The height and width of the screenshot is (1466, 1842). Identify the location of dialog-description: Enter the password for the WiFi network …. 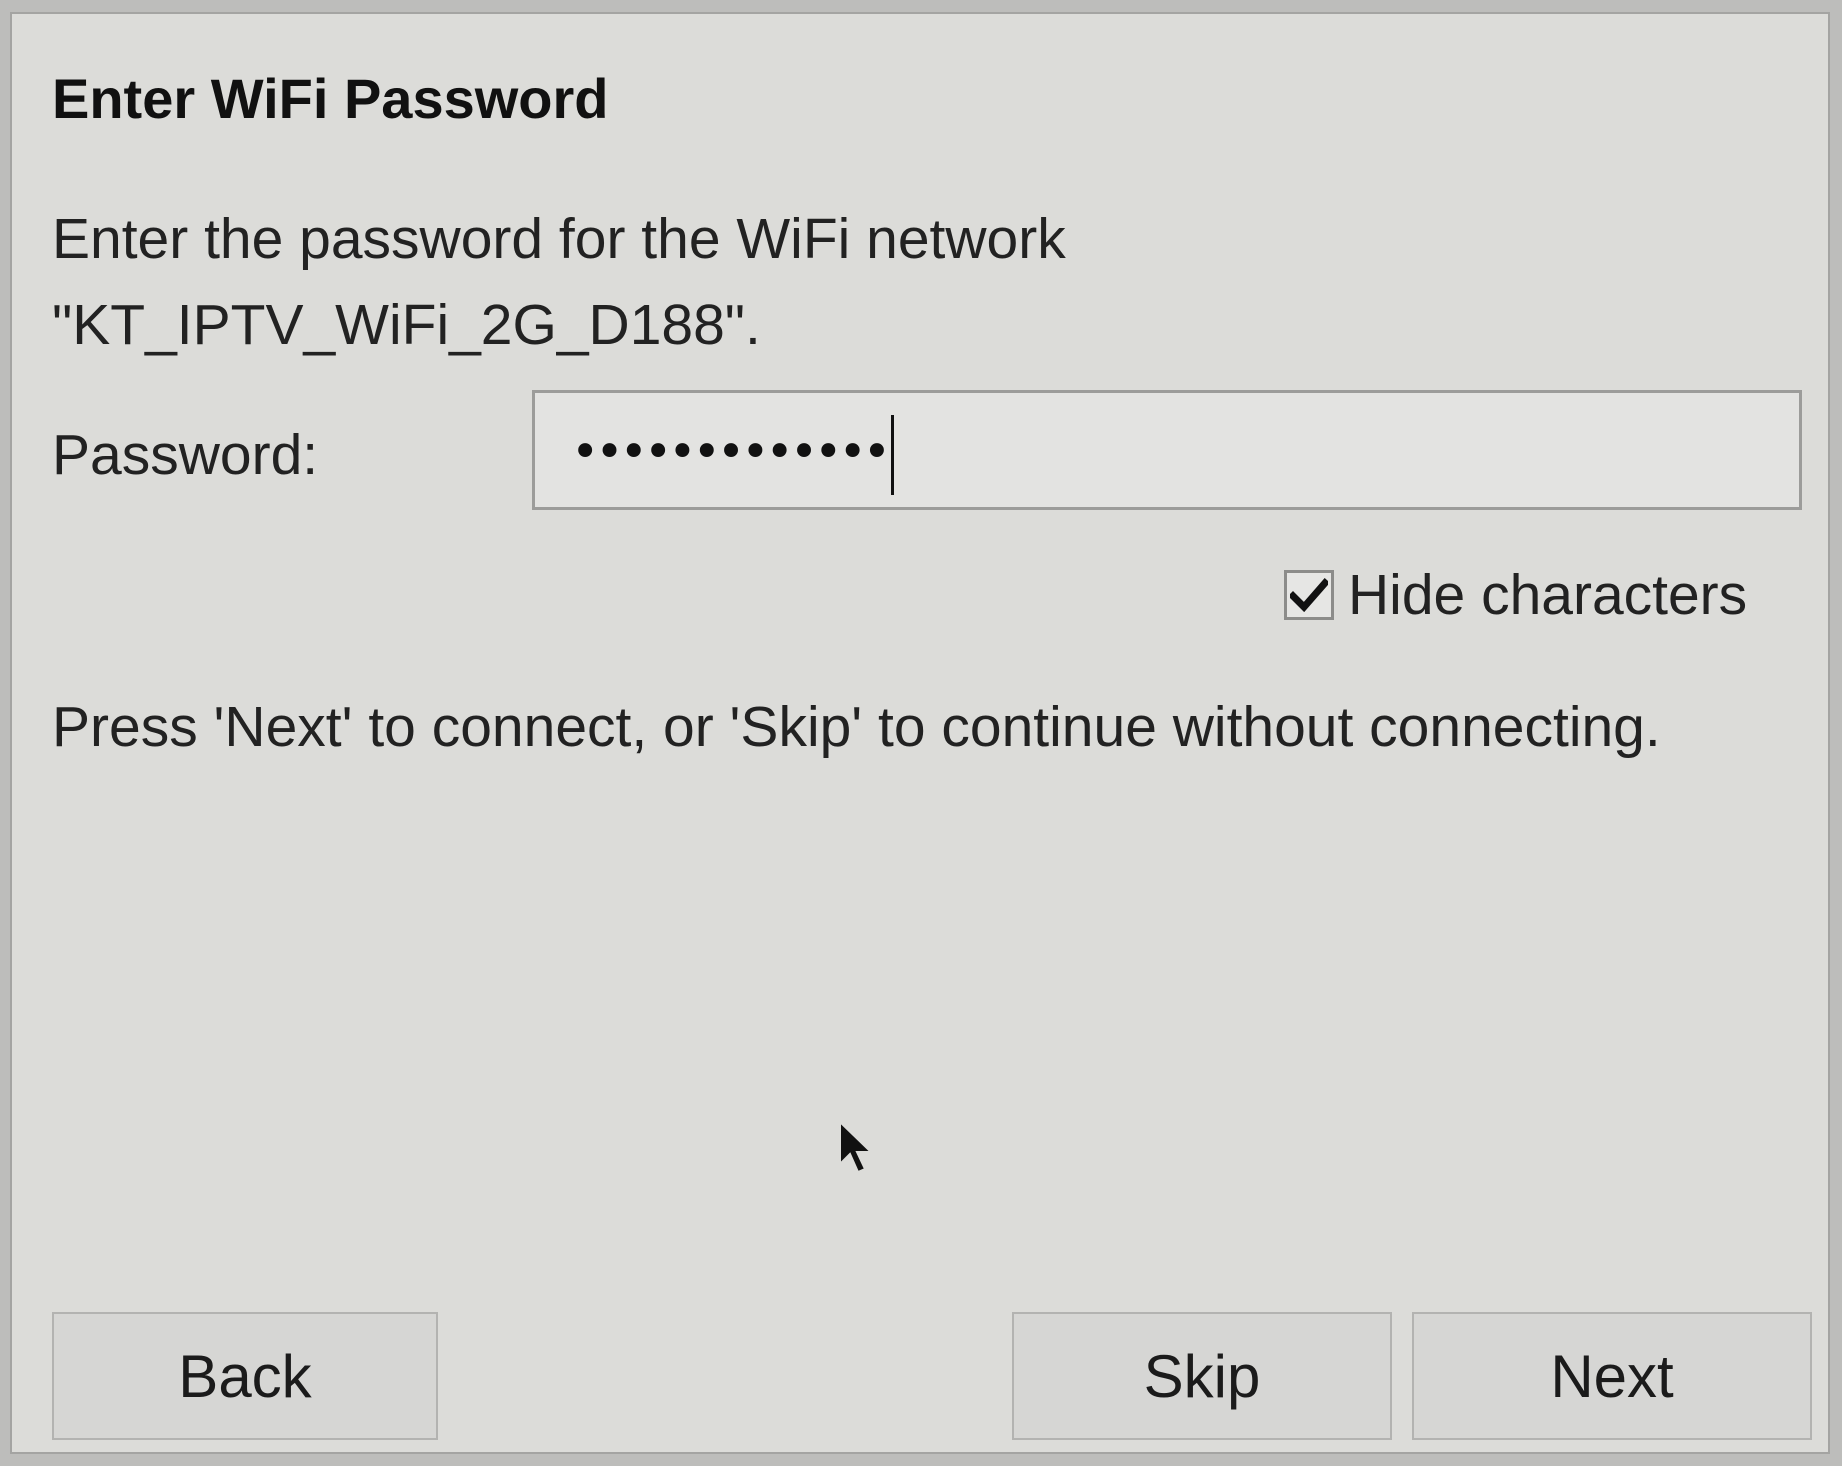
(559, 282).